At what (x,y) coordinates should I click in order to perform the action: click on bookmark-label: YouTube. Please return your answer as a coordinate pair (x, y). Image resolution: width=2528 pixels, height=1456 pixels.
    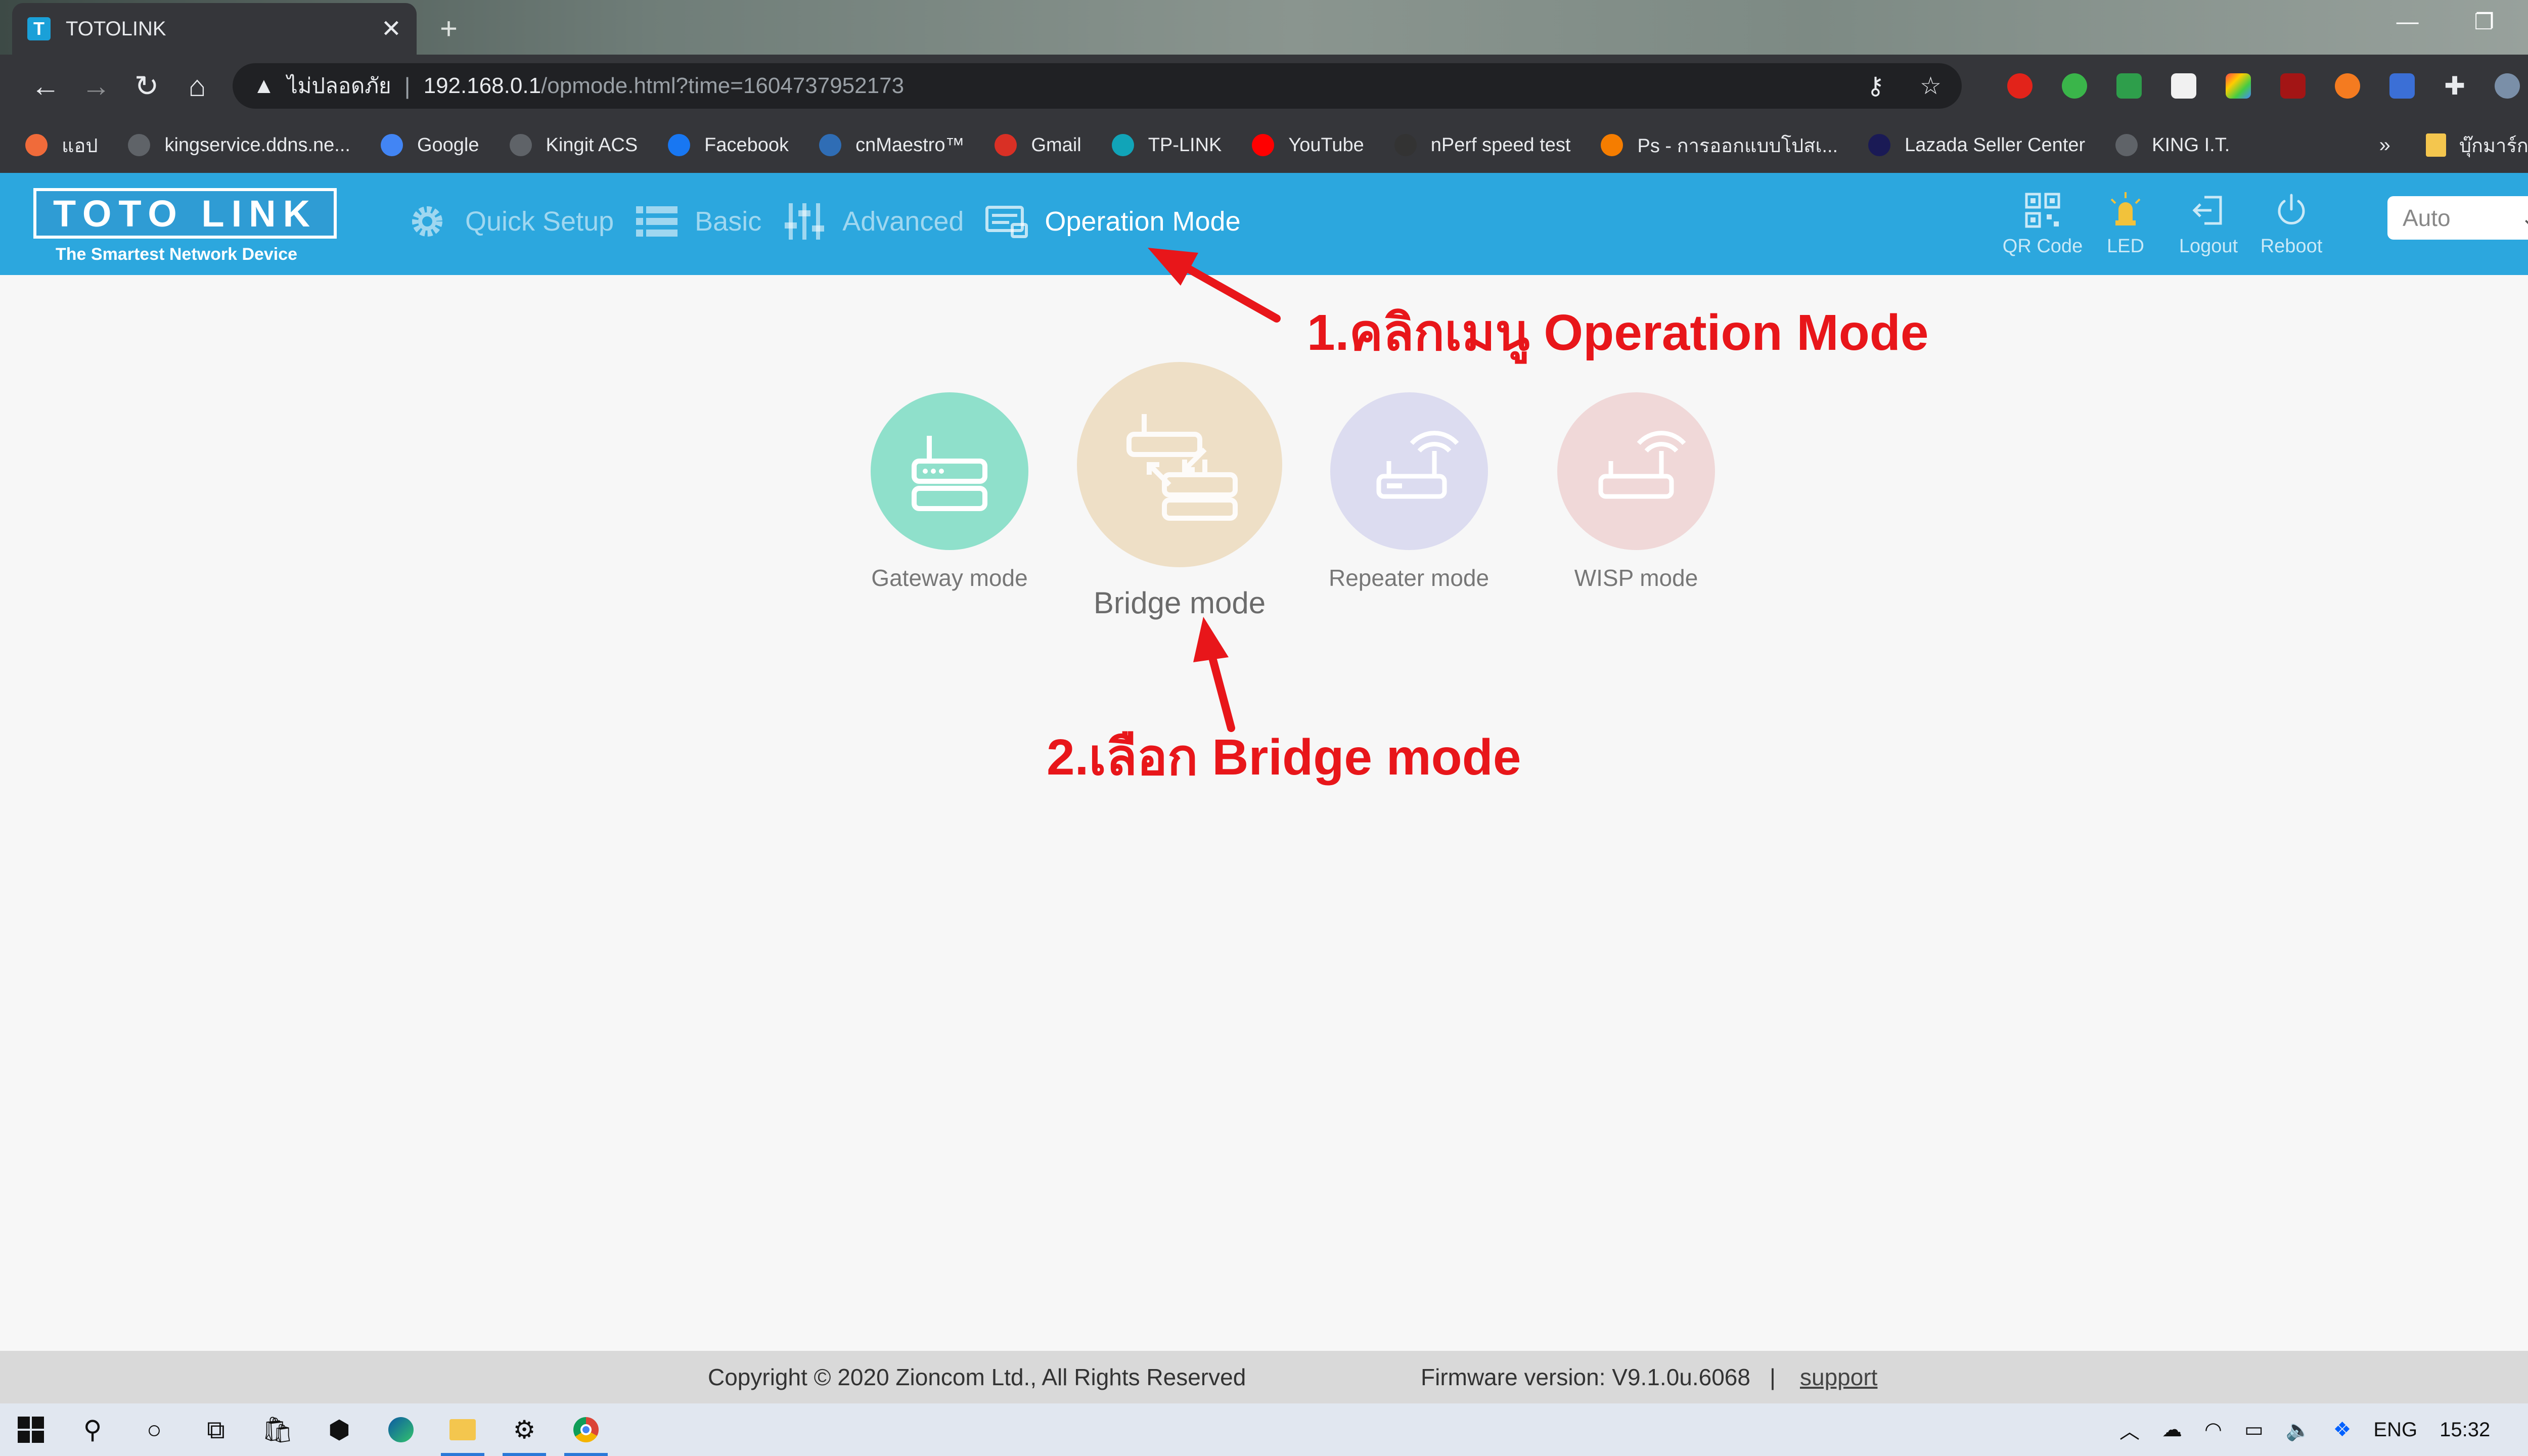
    Looking at the image, I should click on (1326, 145).